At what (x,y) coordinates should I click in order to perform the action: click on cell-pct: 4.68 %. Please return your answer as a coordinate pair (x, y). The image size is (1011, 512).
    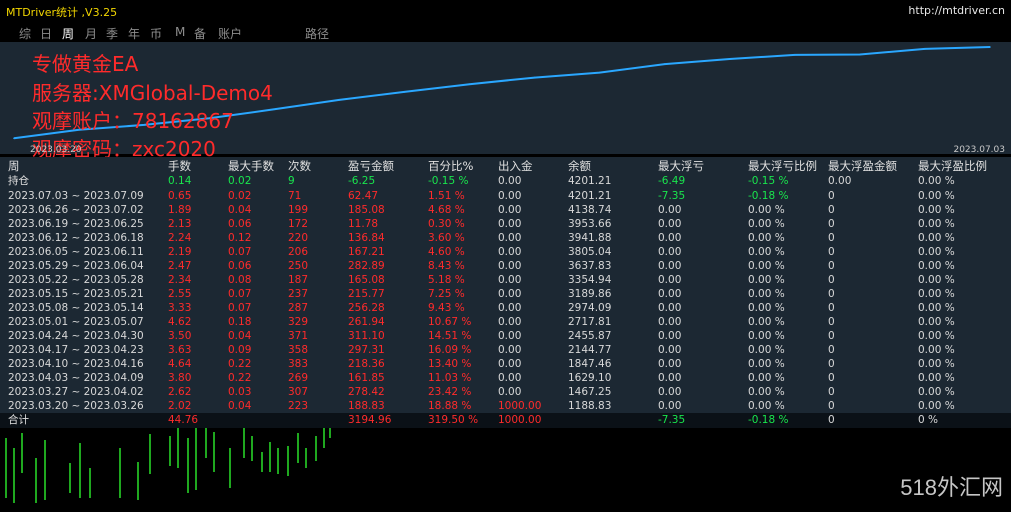
    Looking at the image, I should click on (446, 210).